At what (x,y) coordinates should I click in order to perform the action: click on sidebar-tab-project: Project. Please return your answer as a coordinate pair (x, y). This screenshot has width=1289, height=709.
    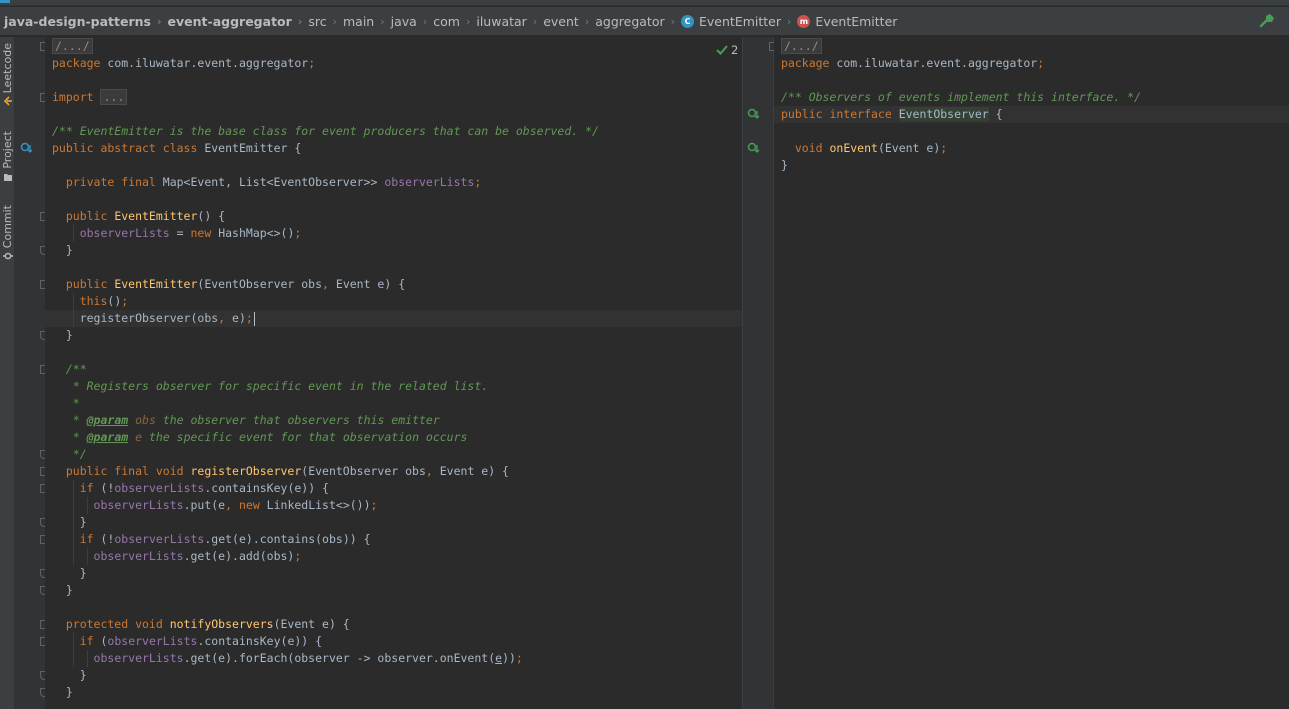
    Looking at the image, I should click on (7, 156).